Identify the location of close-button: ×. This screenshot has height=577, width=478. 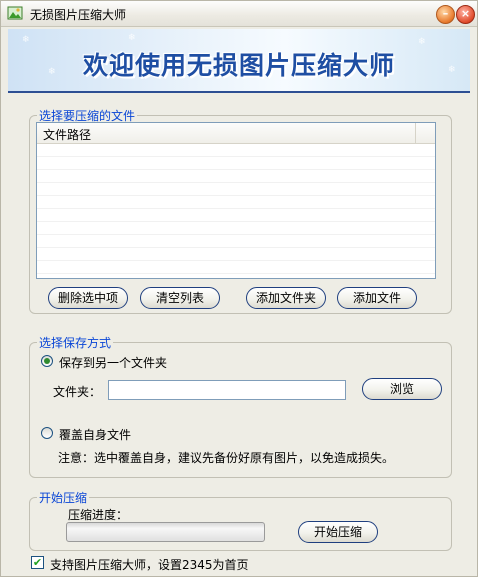
(465, 14).